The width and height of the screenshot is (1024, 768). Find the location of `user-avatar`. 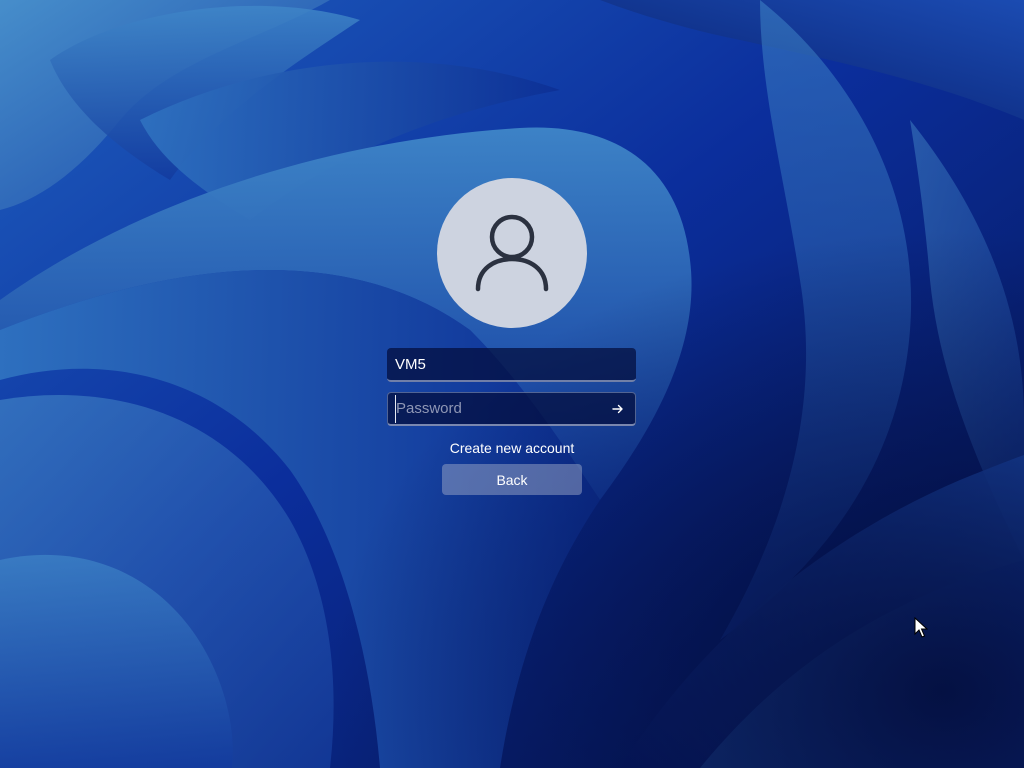

user-avatar is located at coordinates (512, 253).